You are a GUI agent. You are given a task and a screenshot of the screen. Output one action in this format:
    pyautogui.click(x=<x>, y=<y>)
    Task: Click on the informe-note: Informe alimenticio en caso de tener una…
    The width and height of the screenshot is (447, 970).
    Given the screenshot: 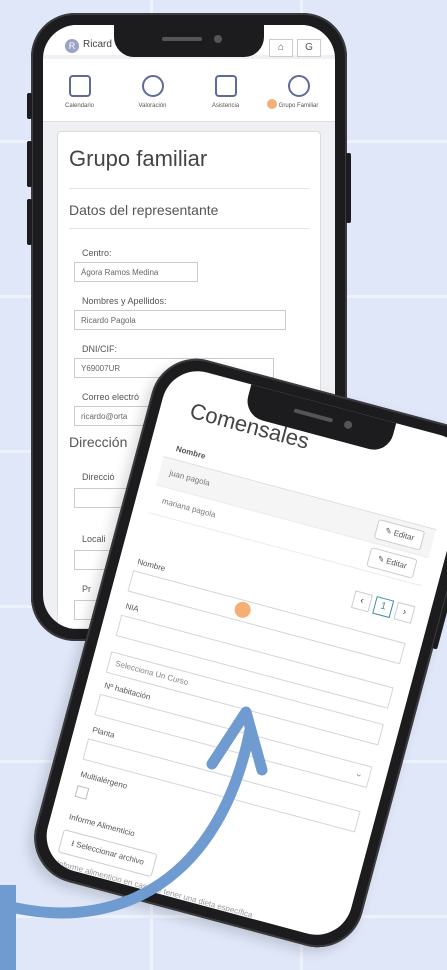 What is the action you would take?
    pyautogui.click(x=154, y=889)
    